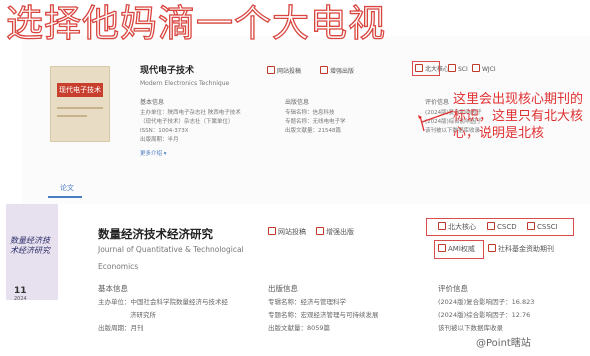  What do you see at coordinates (155, 234) in the screenshot?
I see `journal-title: 数量经济技术经济研究` at bounding box center [155, 234].